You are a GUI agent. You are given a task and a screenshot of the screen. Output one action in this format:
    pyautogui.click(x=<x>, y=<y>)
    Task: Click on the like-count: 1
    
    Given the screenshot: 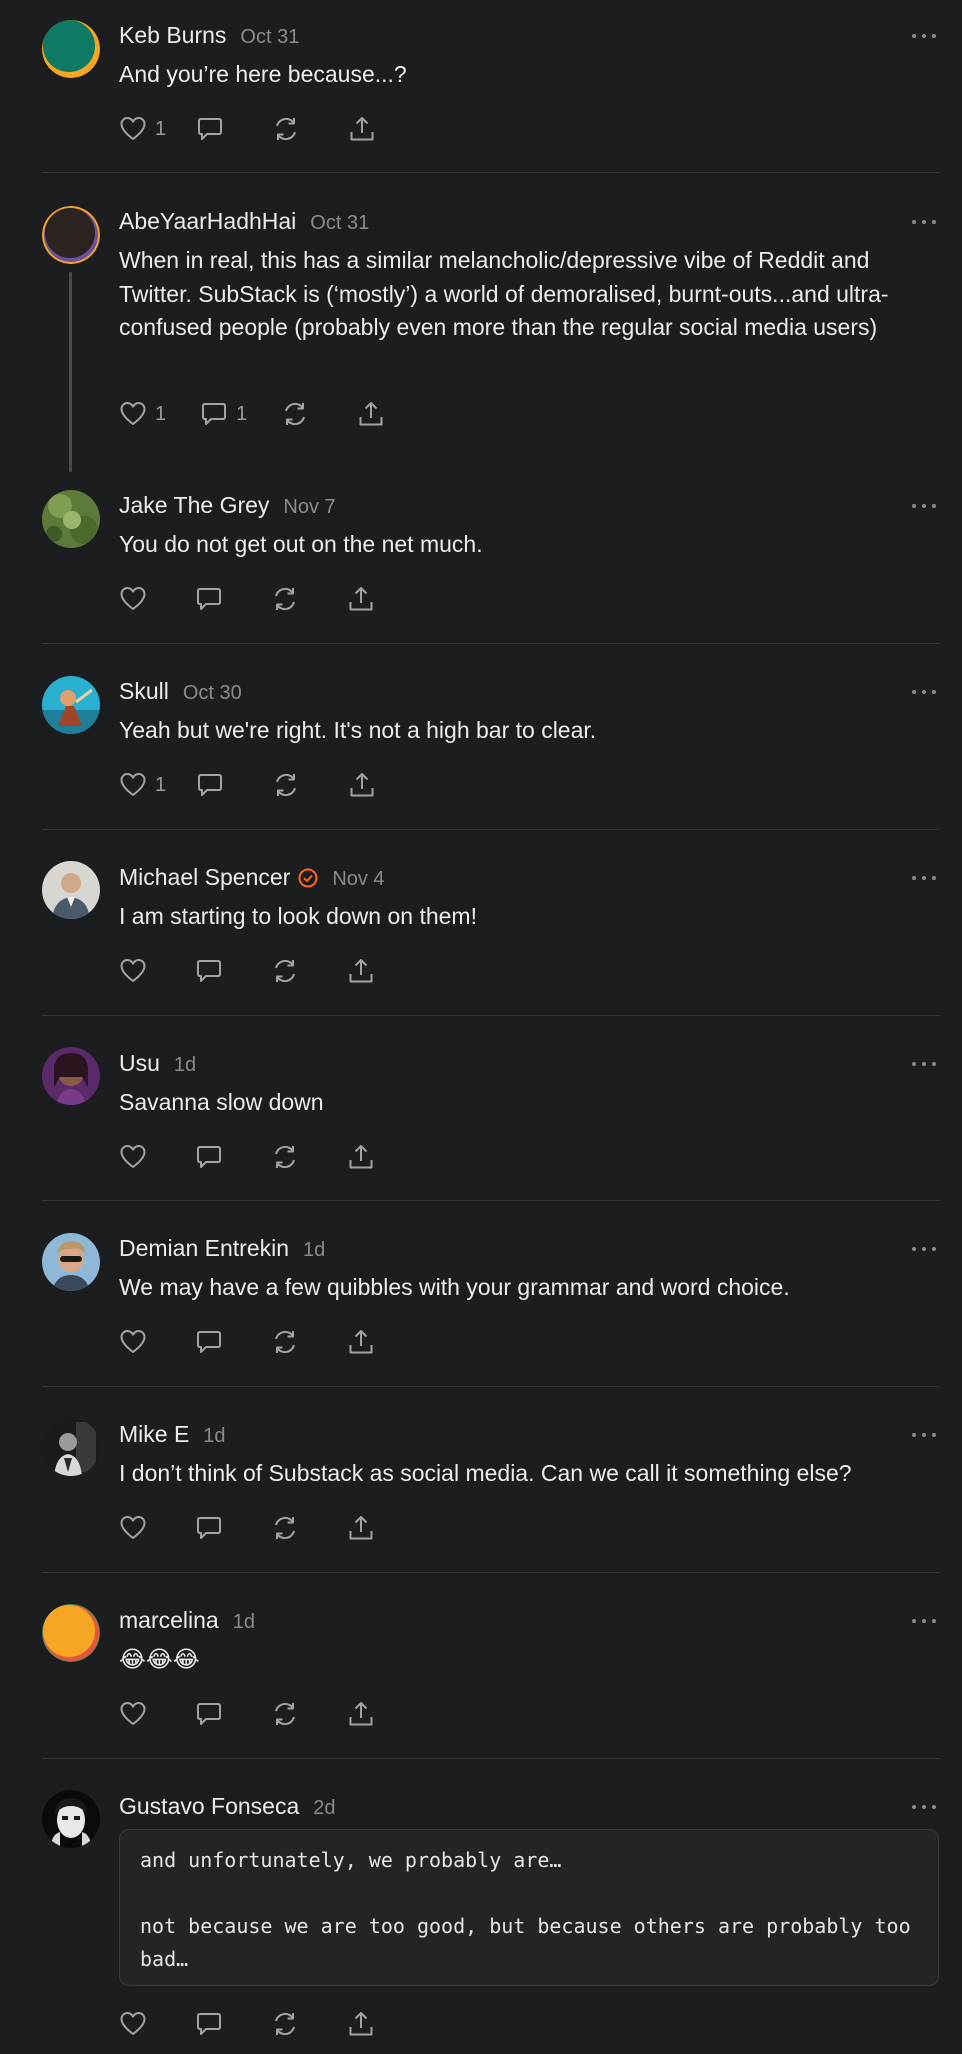 What is the action you would take?
    pyautogui.click(x=161, y=128)
    